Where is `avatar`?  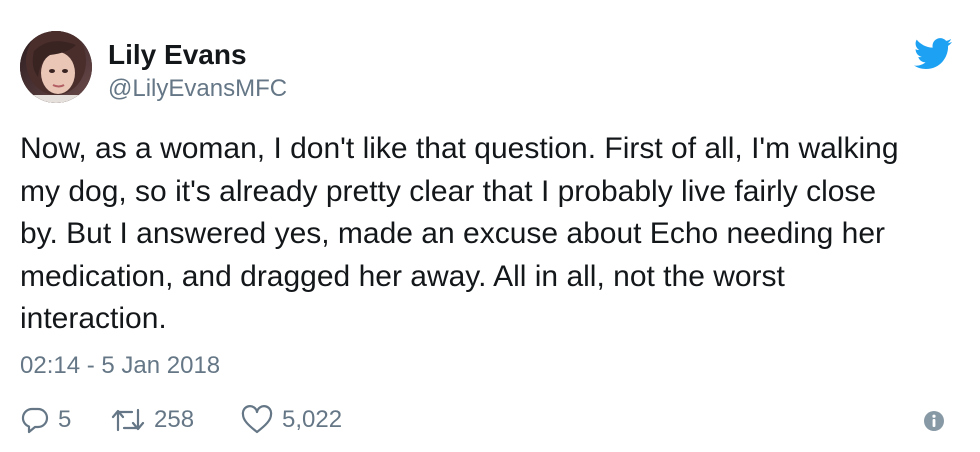
avatar is located at coordinates (56, 67).